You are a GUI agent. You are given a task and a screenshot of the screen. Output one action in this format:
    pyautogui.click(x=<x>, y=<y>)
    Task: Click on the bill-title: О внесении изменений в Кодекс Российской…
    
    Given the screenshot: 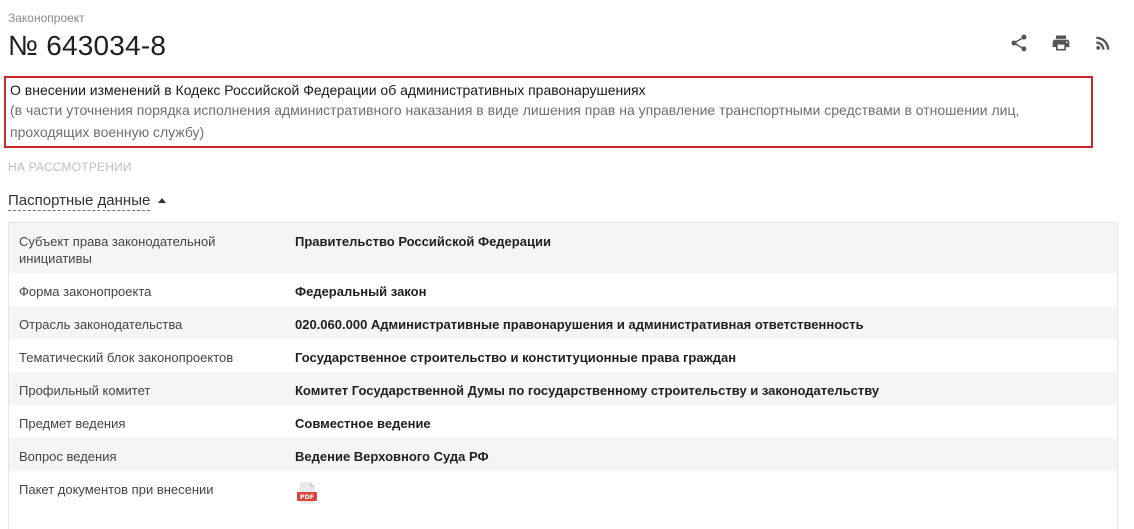 What is the action you would take?
    pyautogui.click(x=328, y=90)
    